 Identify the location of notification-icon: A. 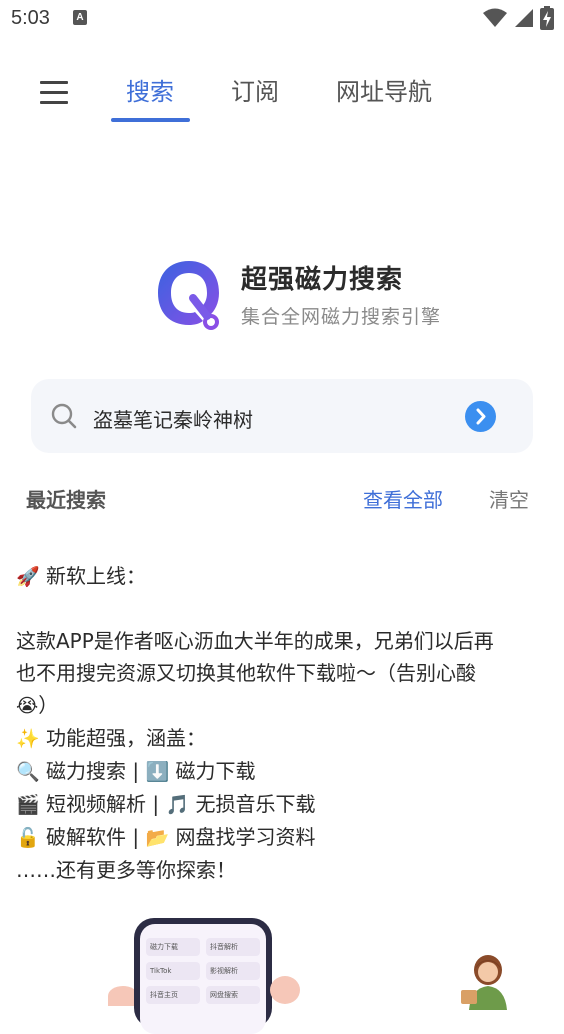
(80, 17).